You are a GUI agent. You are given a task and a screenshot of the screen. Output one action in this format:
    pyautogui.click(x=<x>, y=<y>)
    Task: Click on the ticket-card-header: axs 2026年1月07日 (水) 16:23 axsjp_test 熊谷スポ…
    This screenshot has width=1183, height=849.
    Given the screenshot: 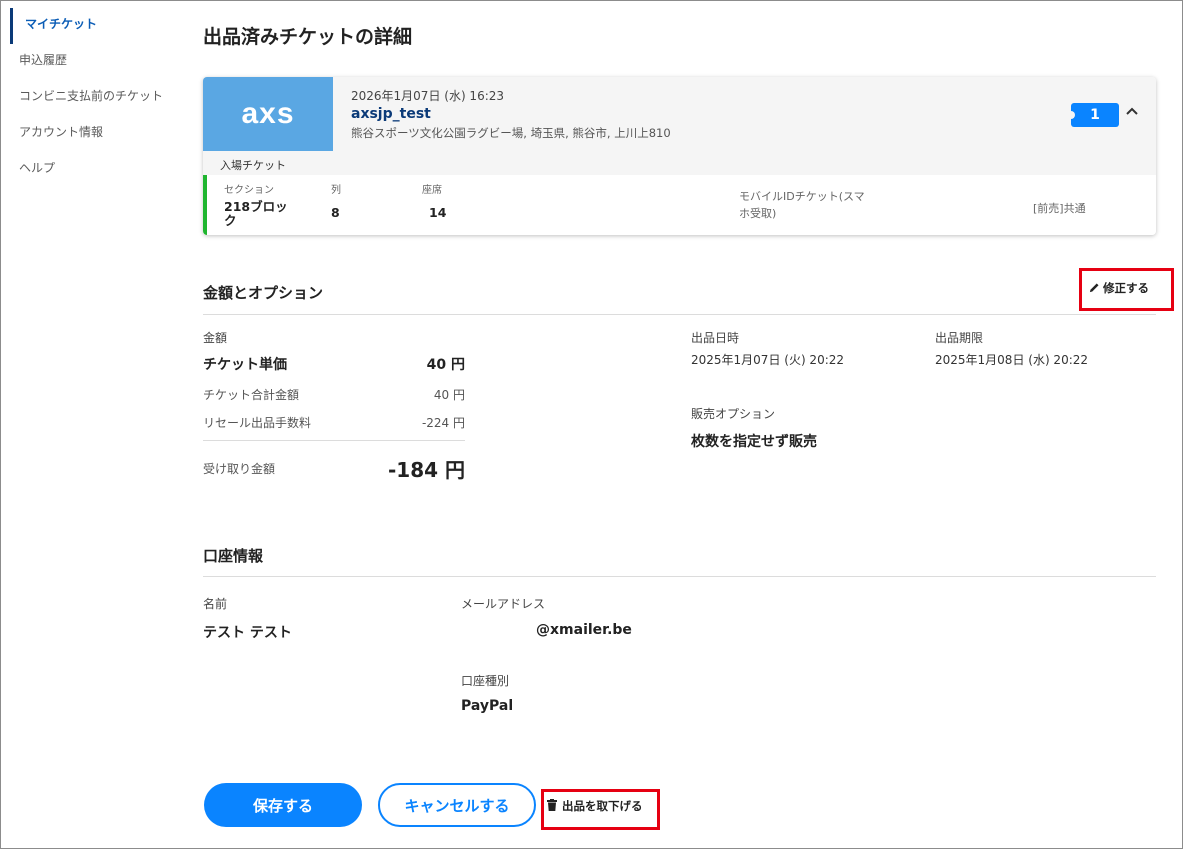 What is the action you would take?
    pyautogui.click(x=679, y=126)
    